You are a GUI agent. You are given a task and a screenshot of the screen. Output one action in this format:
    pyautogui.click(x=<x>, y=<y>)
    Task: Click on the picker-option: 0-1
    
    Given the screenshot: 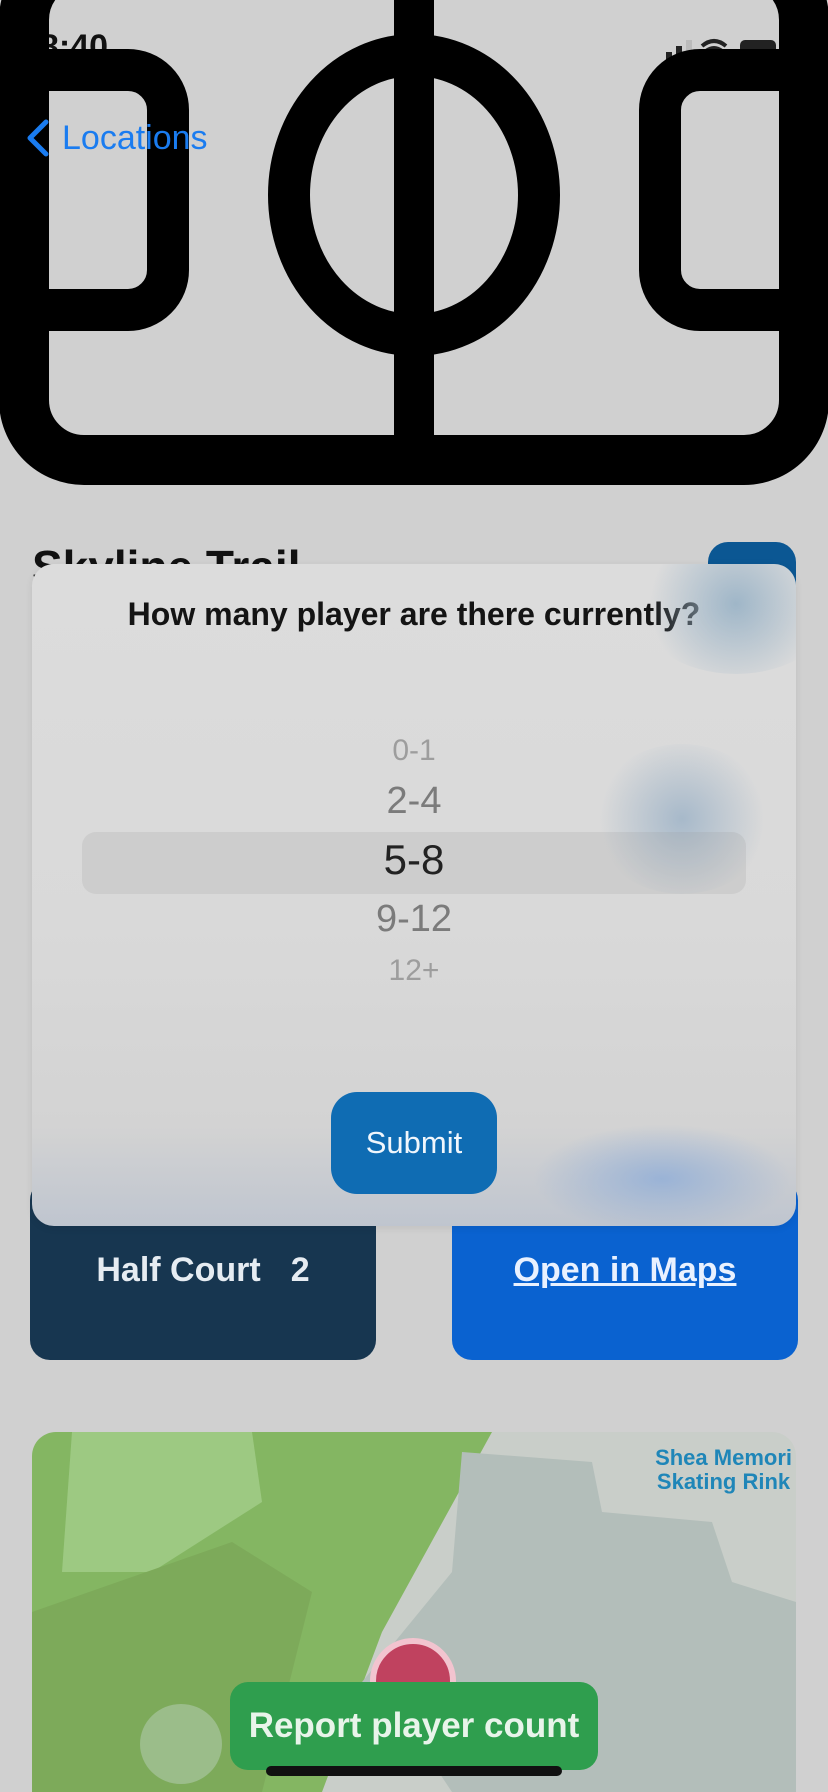 What is the action you would take?
    pyautogui.click(x=414, y=751)
    